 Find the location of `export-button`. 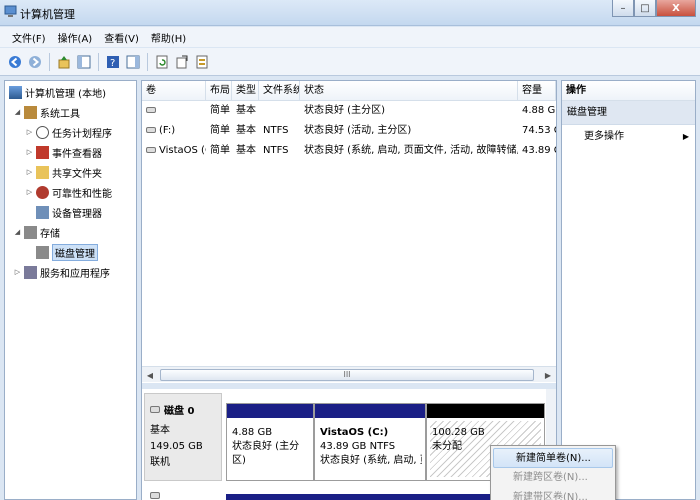

export-button is located at coordinates (182, 62).